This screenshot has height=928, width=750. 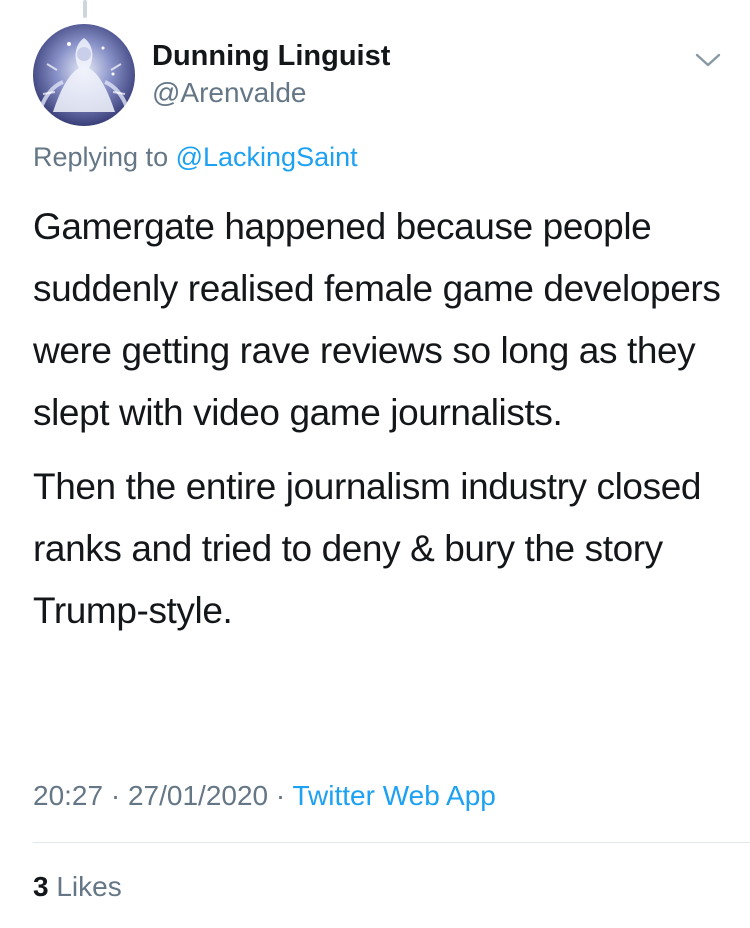 I want to click on tweet-meta: 20:27 · 27/01/2020 · Twitter Web App, so click(x=264, y=796).